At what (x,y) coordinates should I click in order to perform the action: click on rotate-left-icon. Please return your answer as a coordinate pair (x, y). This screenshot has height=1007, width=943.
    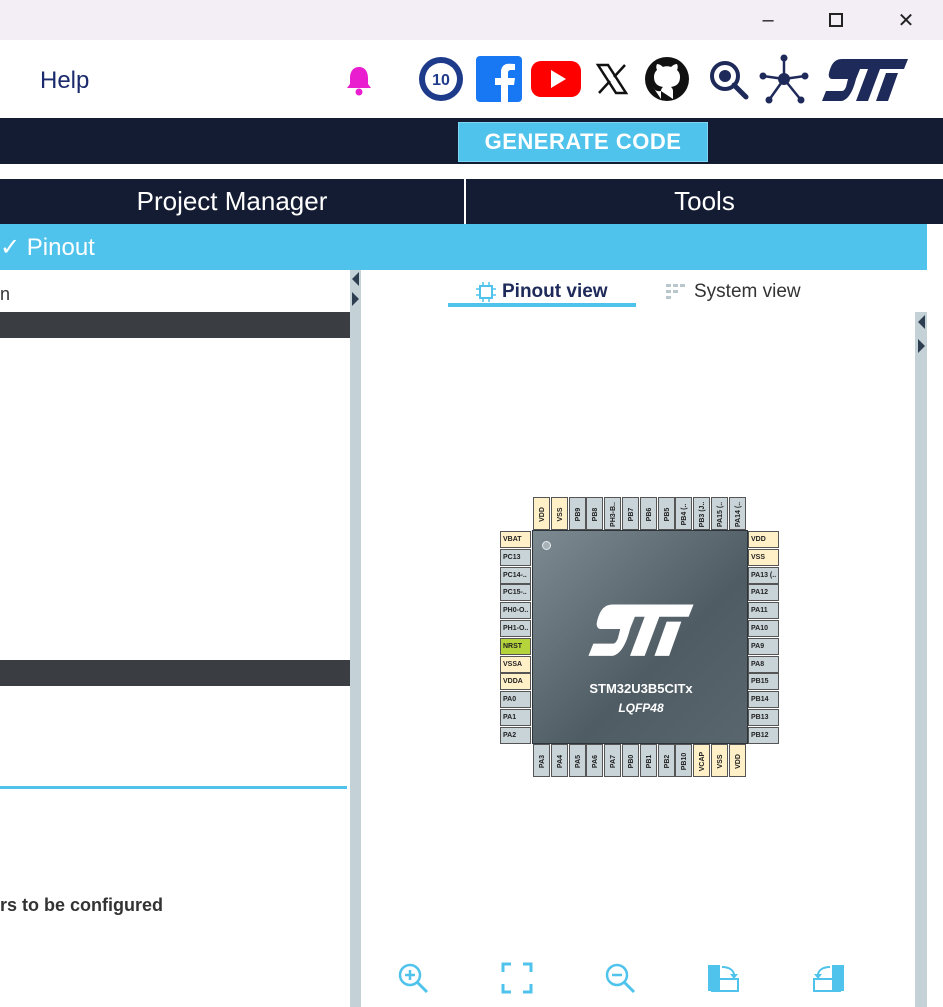
    Looking at the image, I should click on (828, 978).